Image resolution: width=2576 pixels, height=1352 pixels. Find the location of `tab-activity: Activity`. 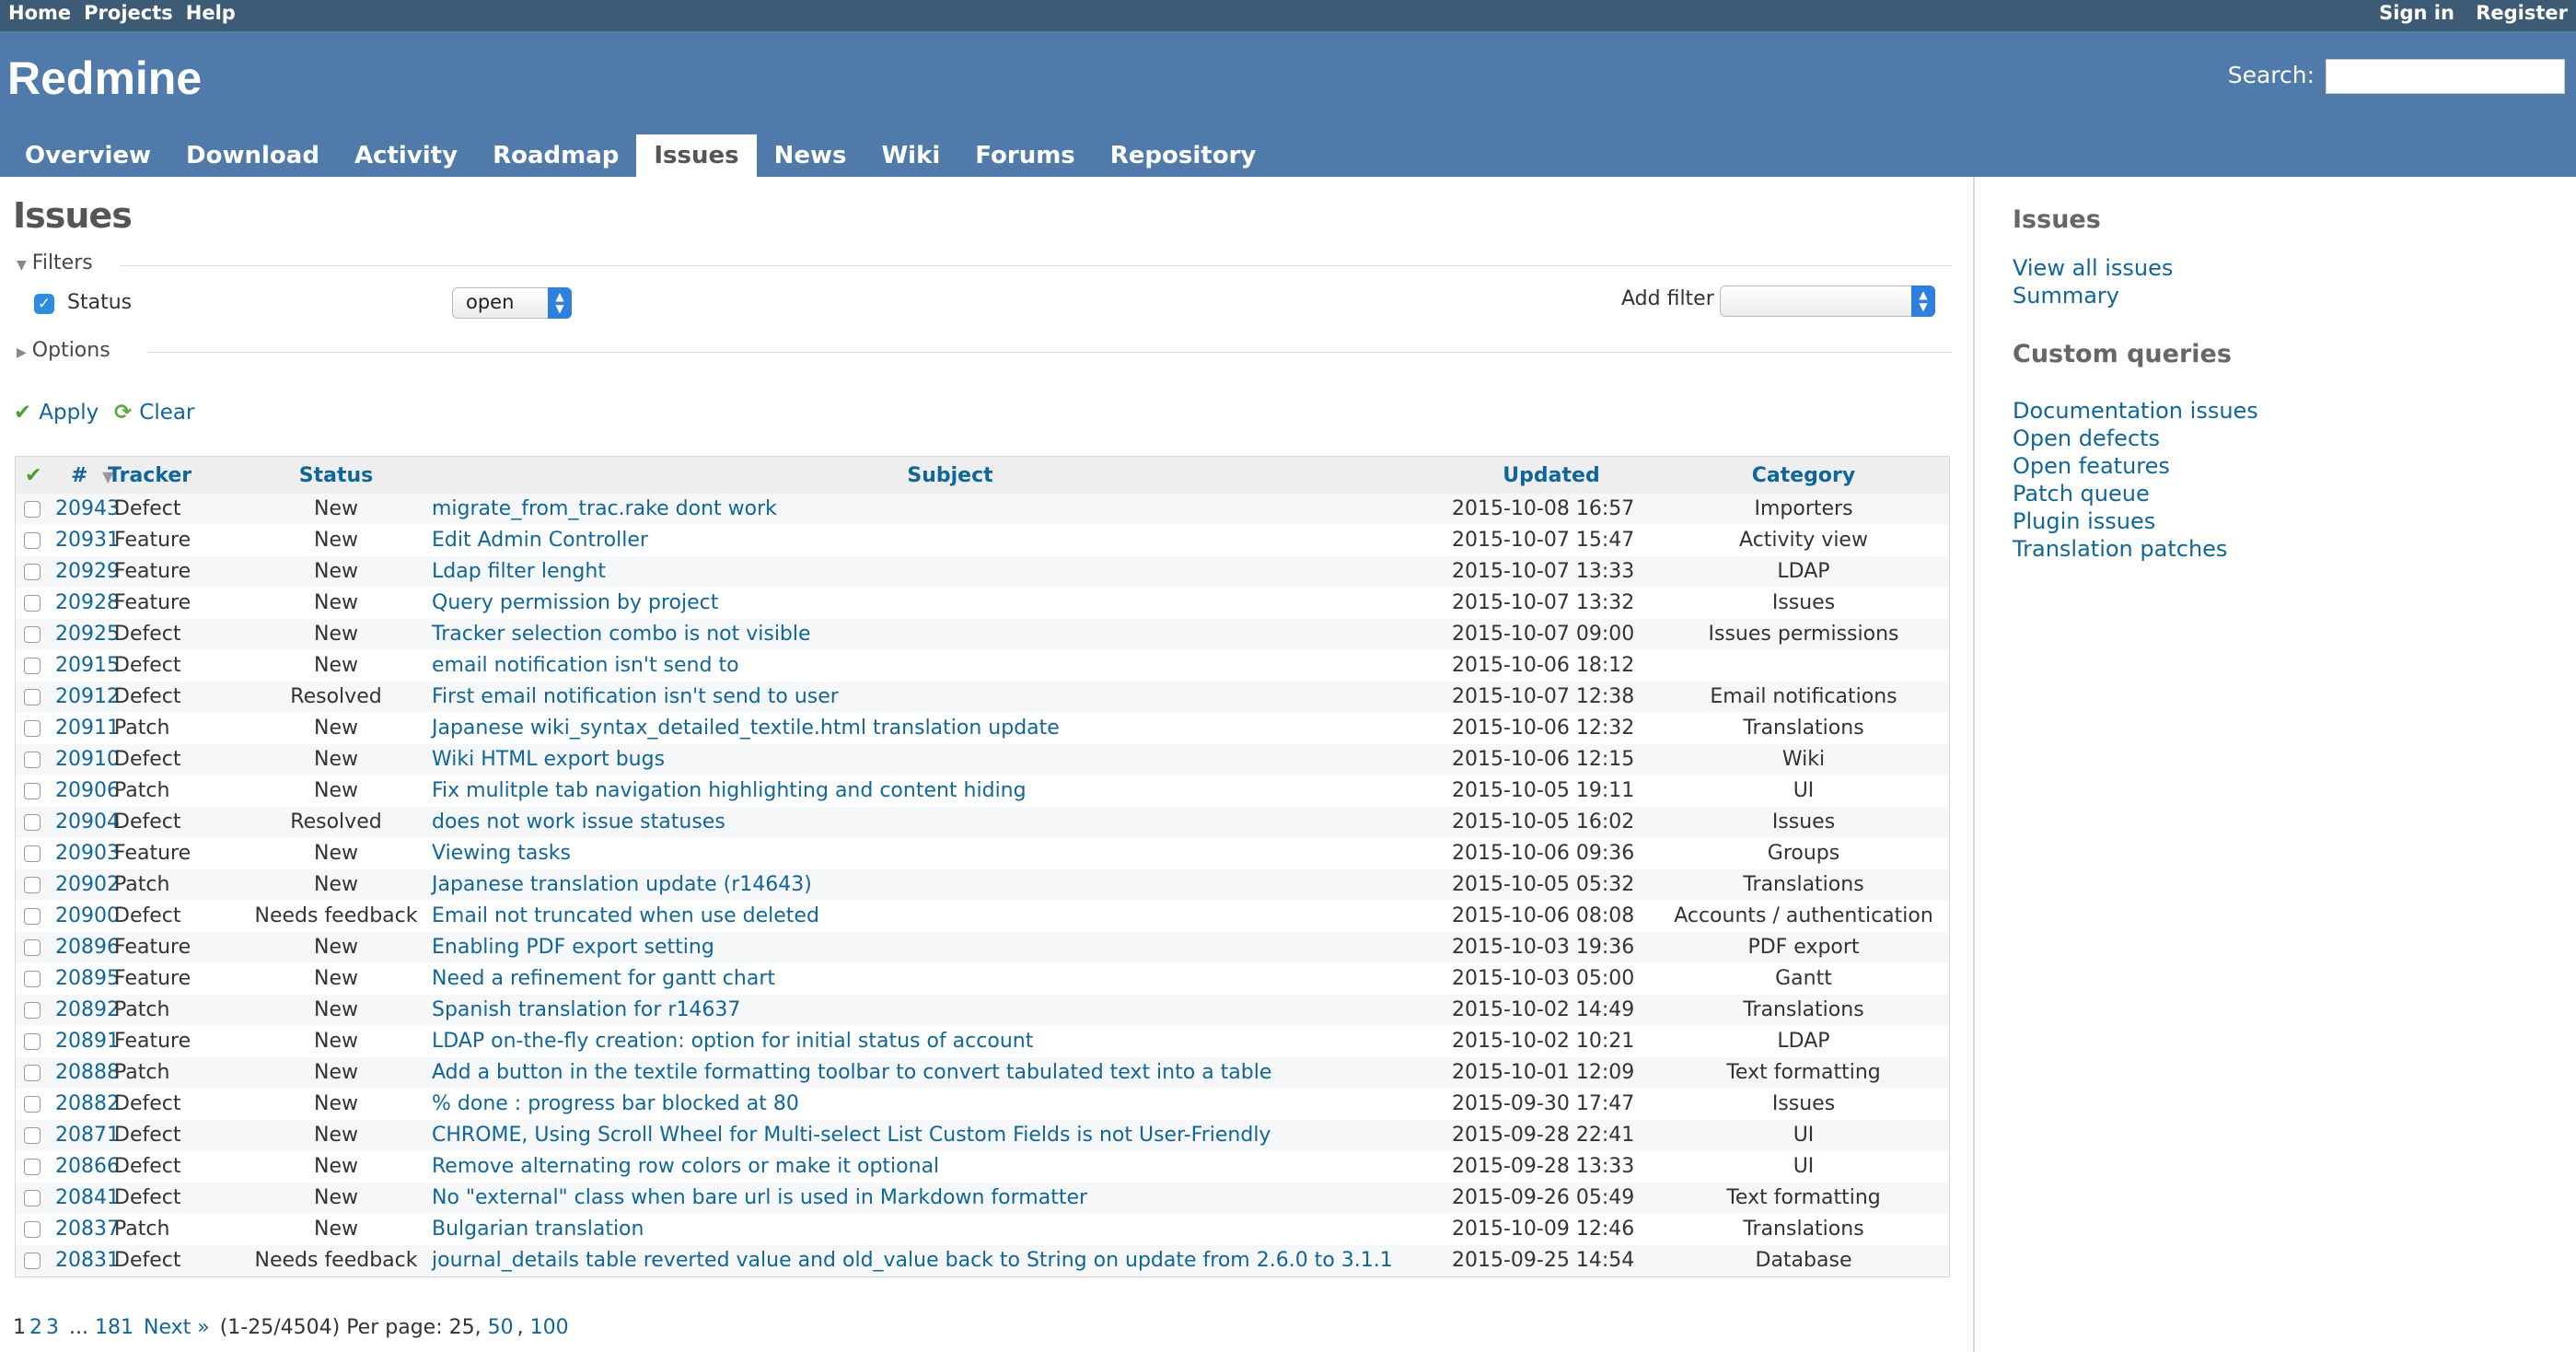

tab-activity: Activity is located at coordinates (406, 156).